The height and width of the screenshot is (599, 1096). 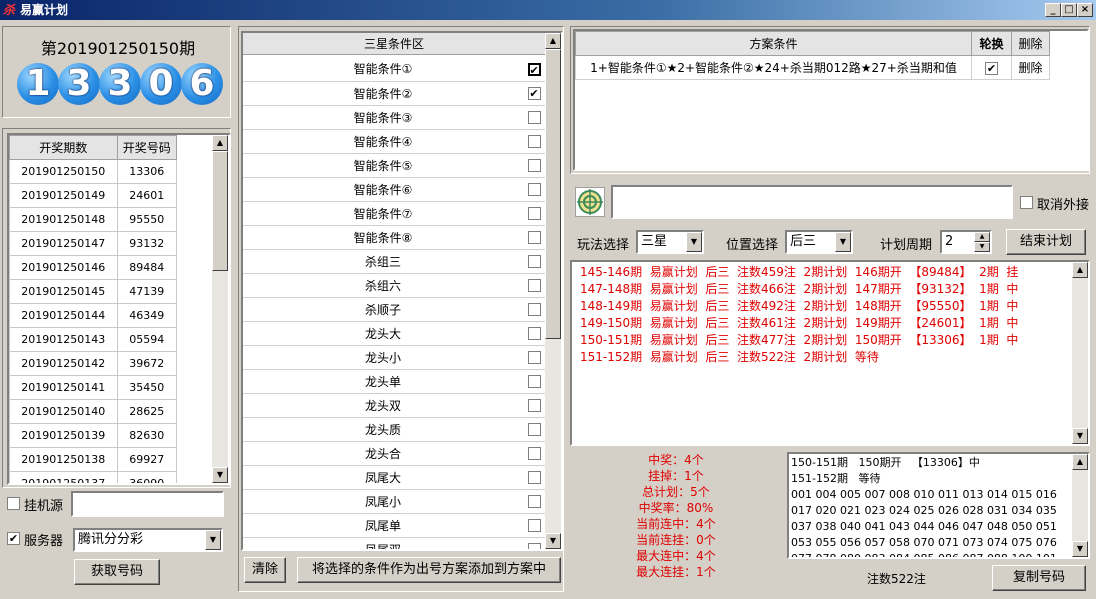 What do you see at coordinates (1039, 578) in the screenshot?
I see `copy-numbers-button: 复制号码` at bounding box center [1039, 578].